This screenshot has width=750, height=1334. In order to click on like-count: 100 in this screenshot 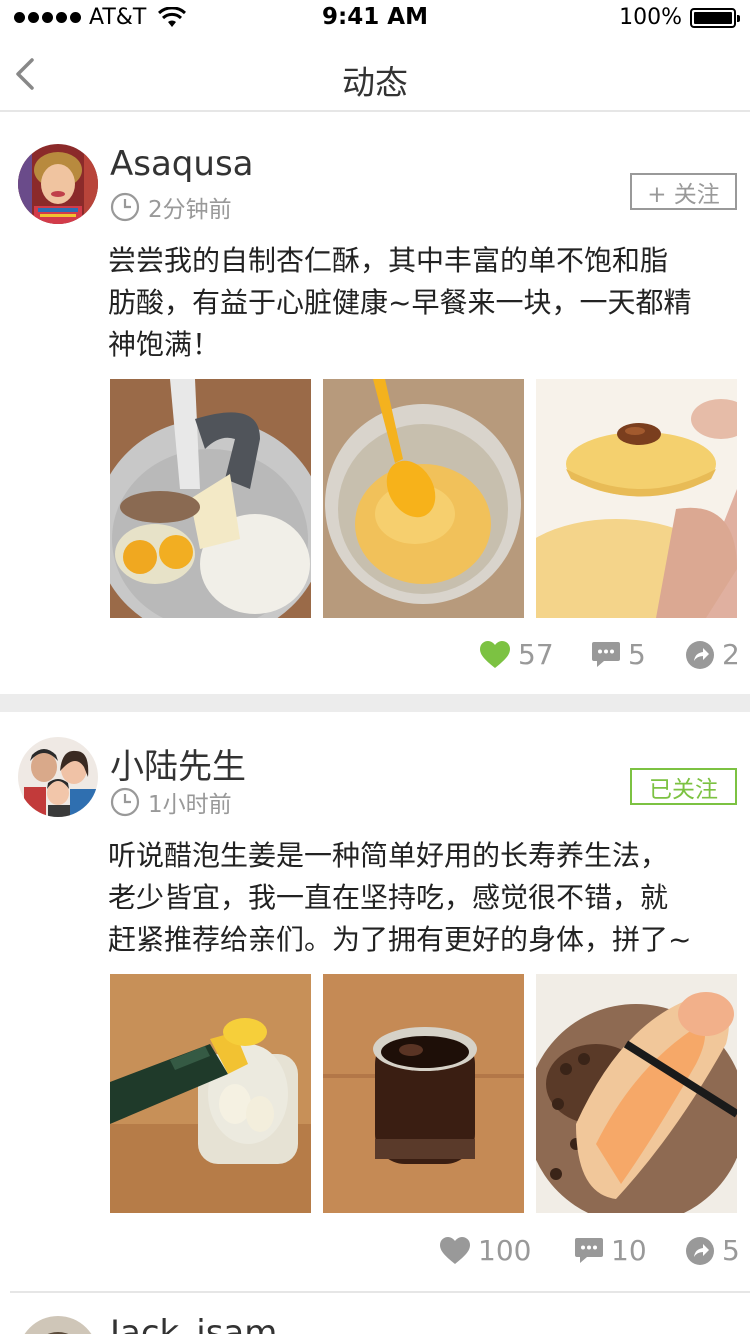, I will do `click(505, 1250)`.